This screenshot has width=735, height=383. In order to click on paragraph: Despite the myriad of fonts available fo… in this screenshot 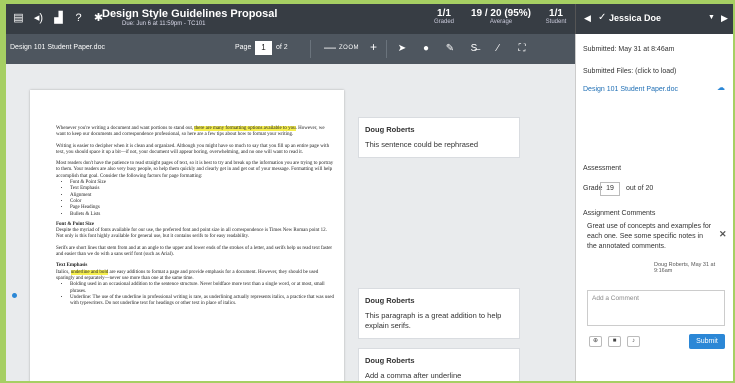, I will do `click(191, 234)`.